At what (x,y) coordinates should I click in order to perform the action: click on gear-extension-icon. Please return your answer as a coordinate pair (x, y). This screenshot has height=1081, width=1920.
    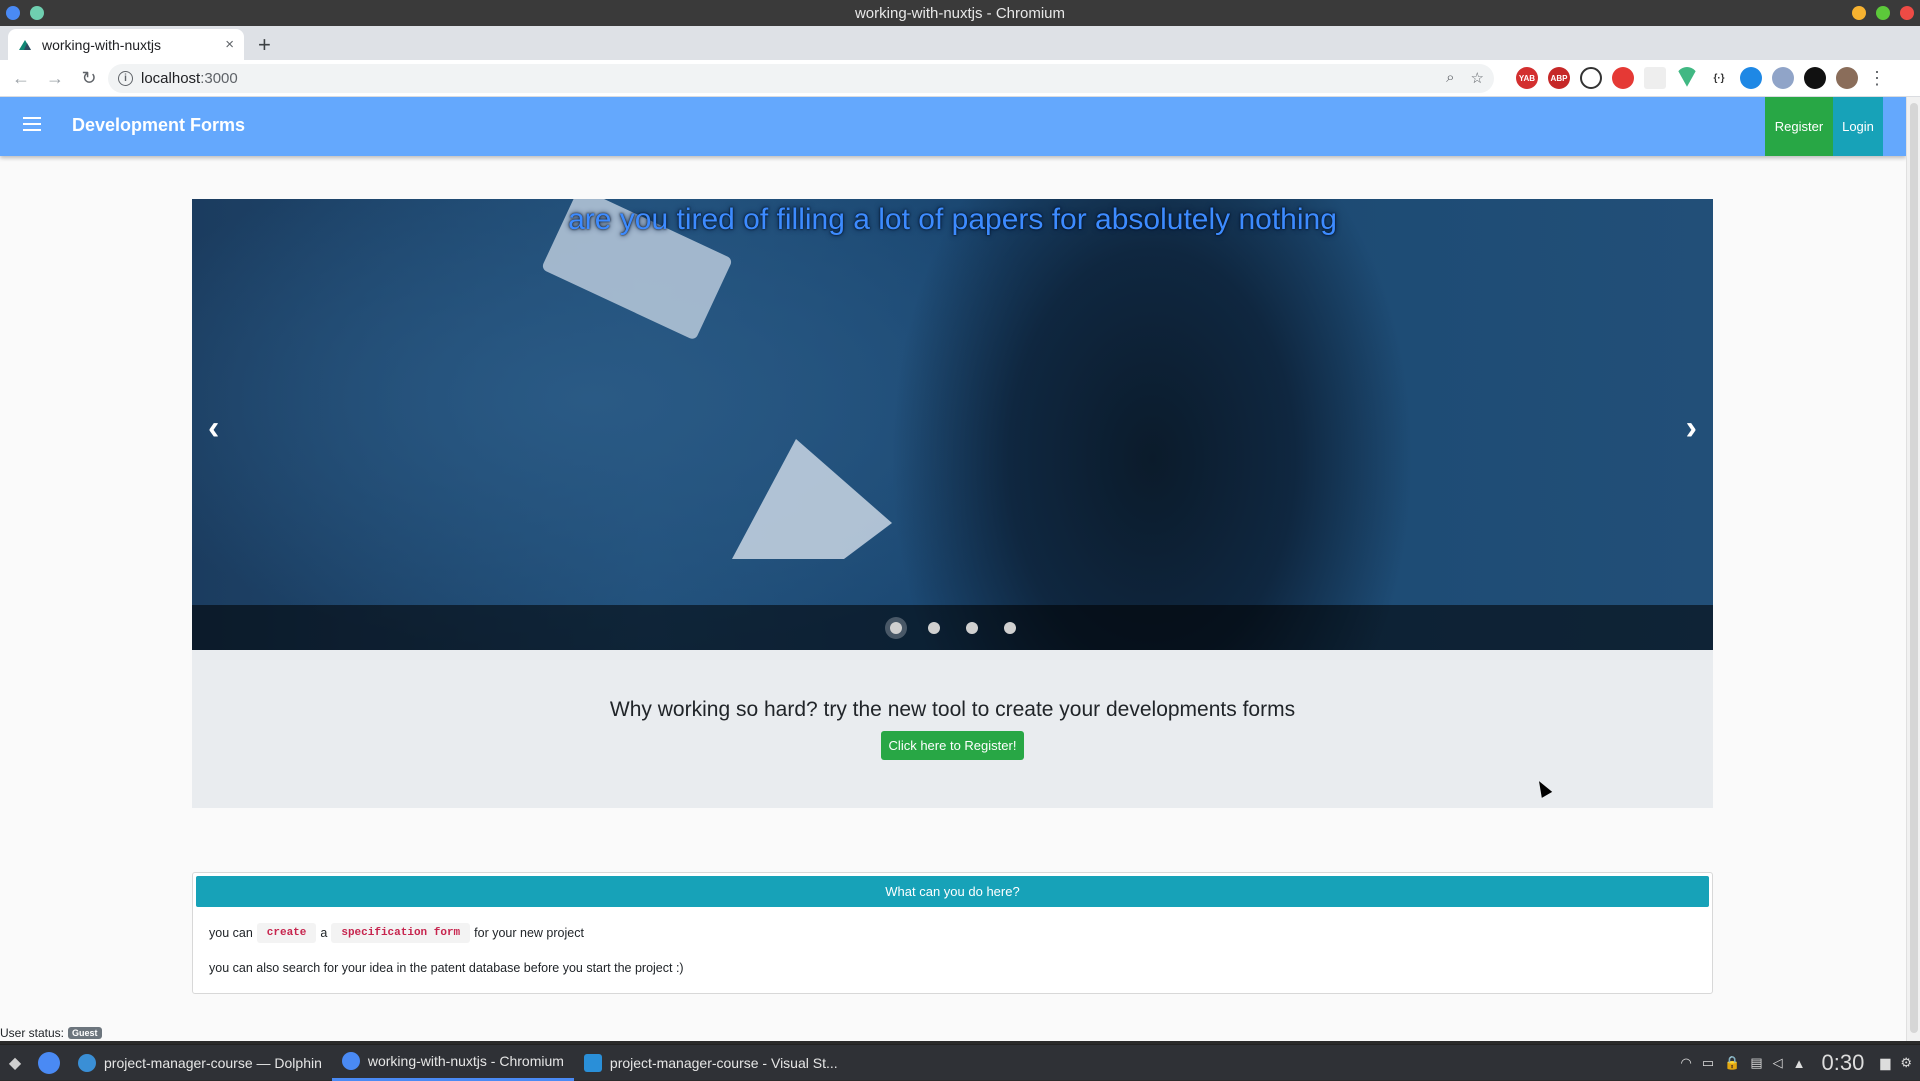
    Looking at the image, I should click on (1783, 78).